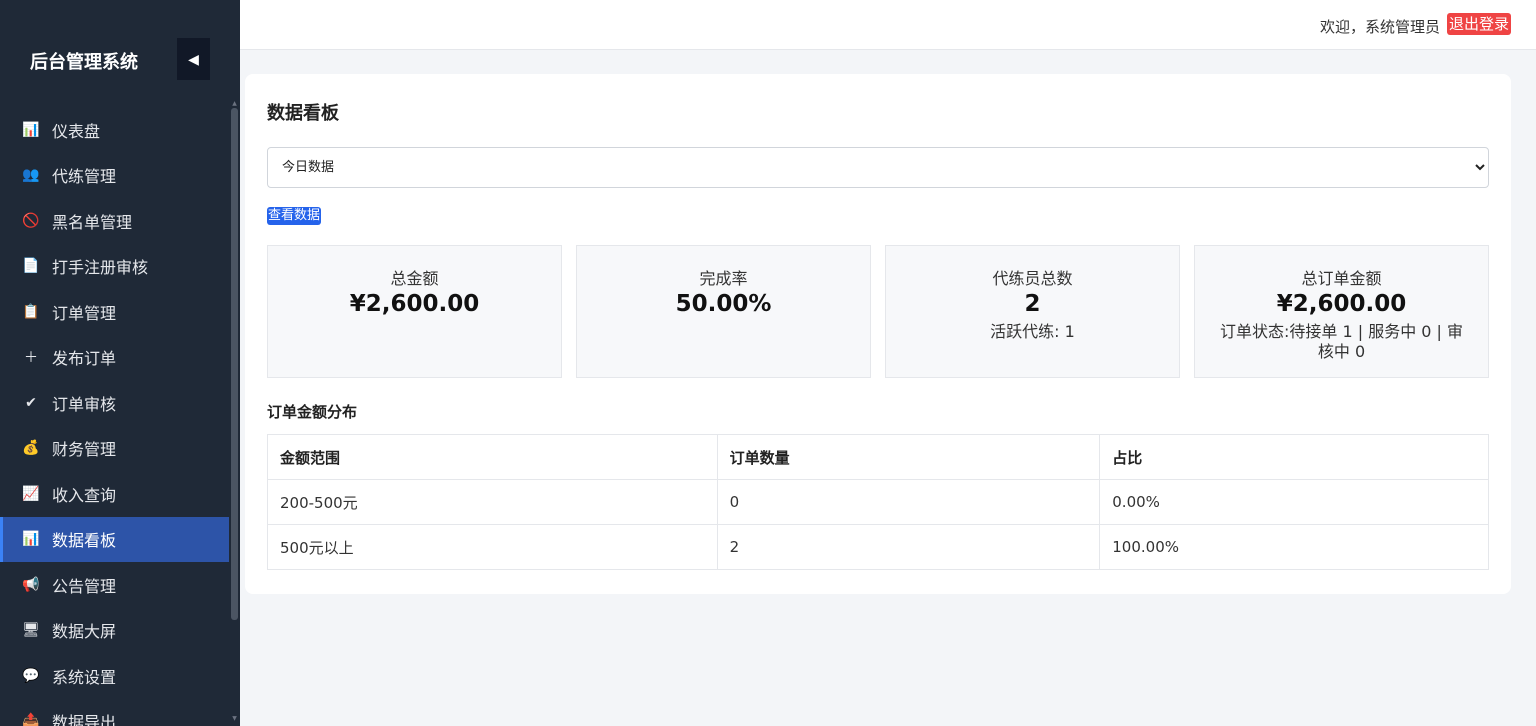 The image size is (1536, 726). I want to click on line-chart-icon: 📈, so click(31, 493).